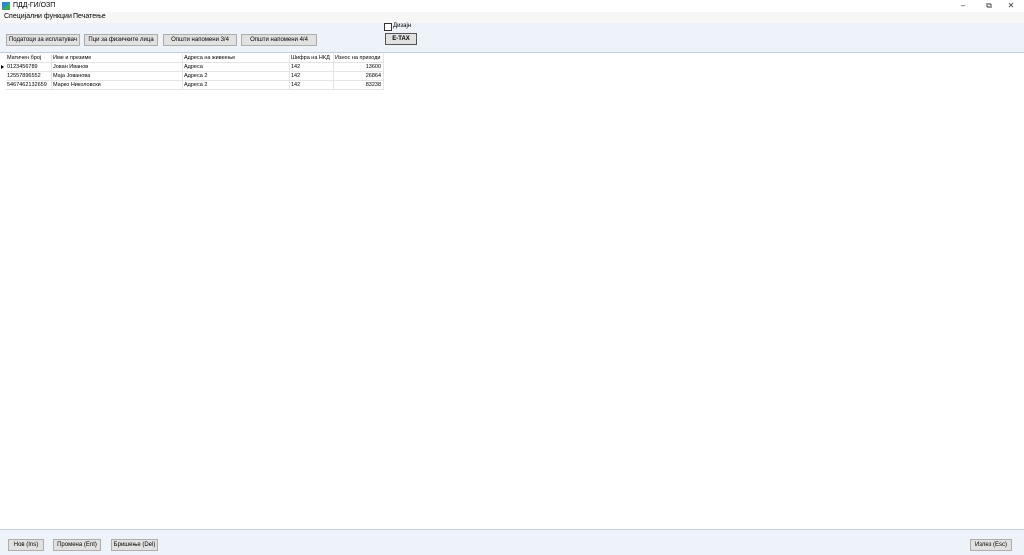  Describe the element at coordinates (401, 39) in the screenshot. I see `etax-button: E-TAX` at that location.